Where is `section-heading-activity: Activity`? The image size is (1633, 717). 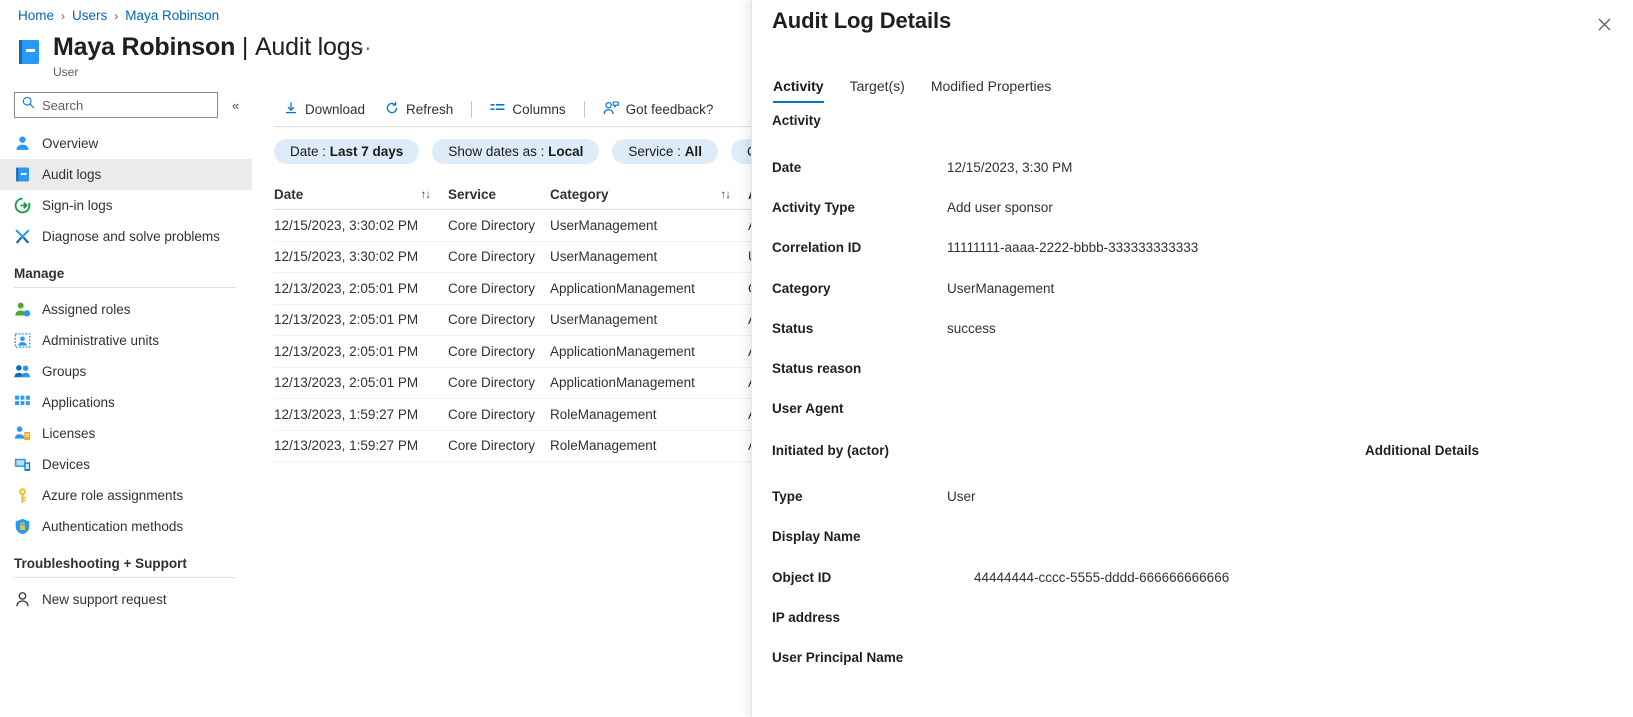 section-heading-activity: Activity is located at coordinates (796, 120).